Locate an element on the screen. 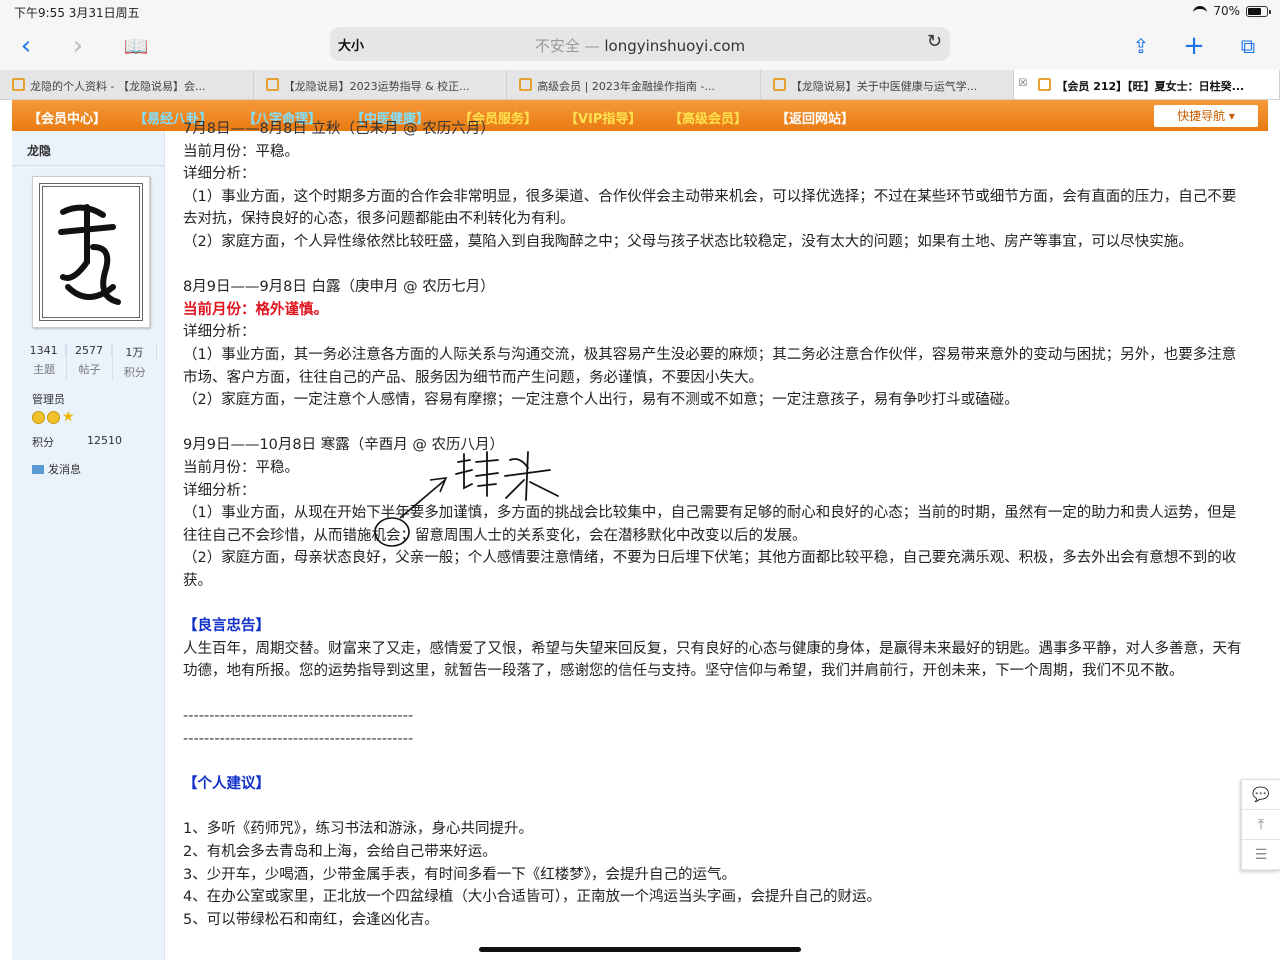 The width and height of the screenshot is (1280, 960). status-time: 下午9:55 3月31日周五 is located at coordinates (77, 13).